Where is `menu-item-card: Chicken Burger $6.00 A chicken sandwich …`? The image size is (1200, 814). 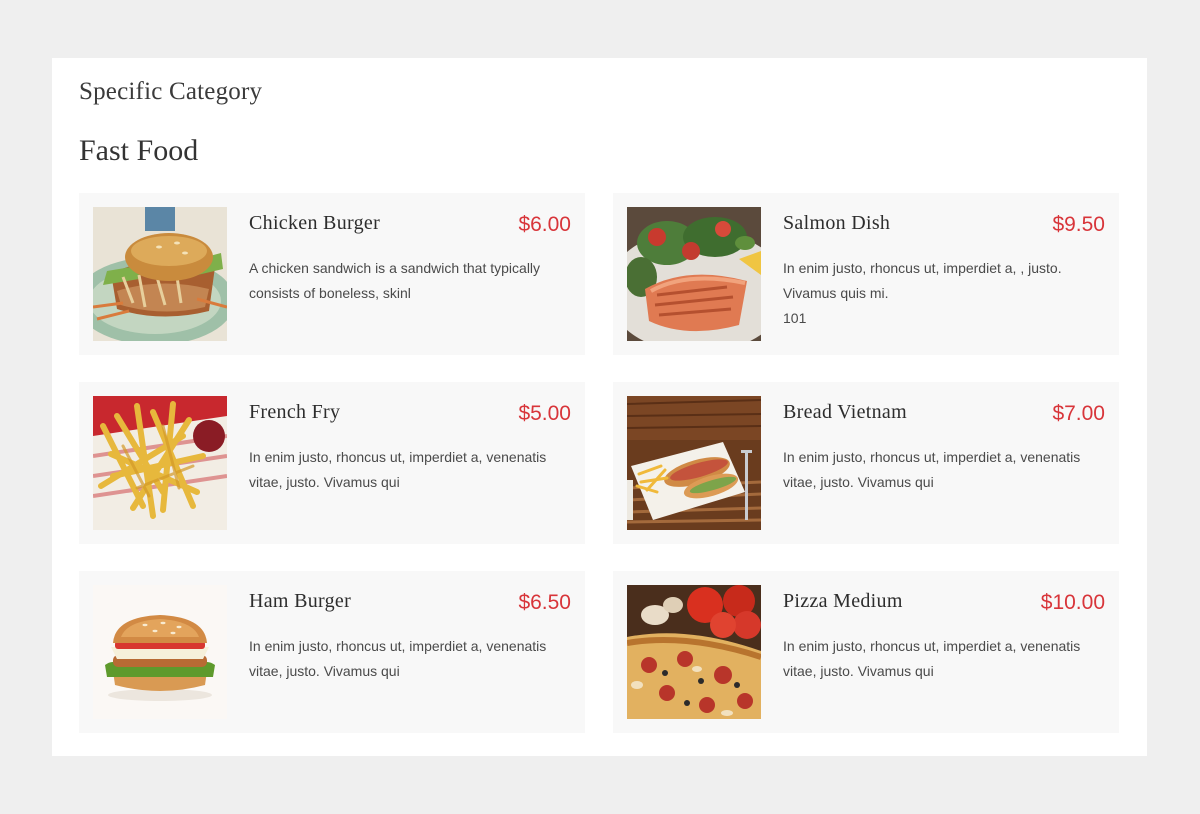
menu-item-card: Chicken Burger $6.00 A chicken sandwich … is located at coordinates (332, 274).